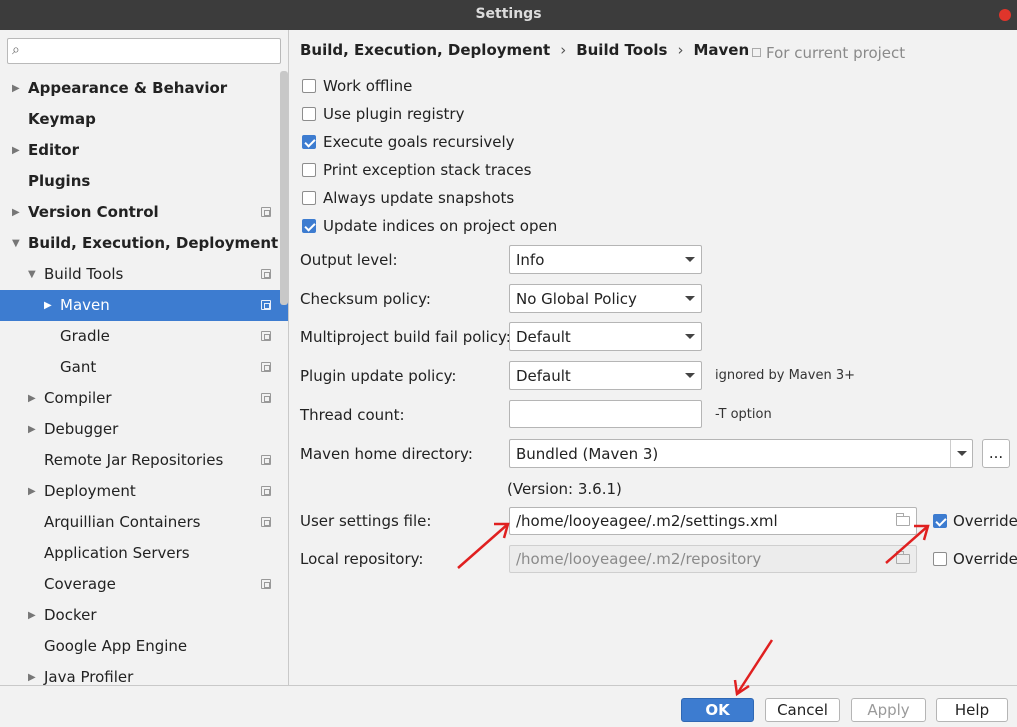  What do you see at coordinates (605, 298) in the screenshot?
I see `checksum-policy-dropdown: No Global Policy` at bounding box center [605, 298].